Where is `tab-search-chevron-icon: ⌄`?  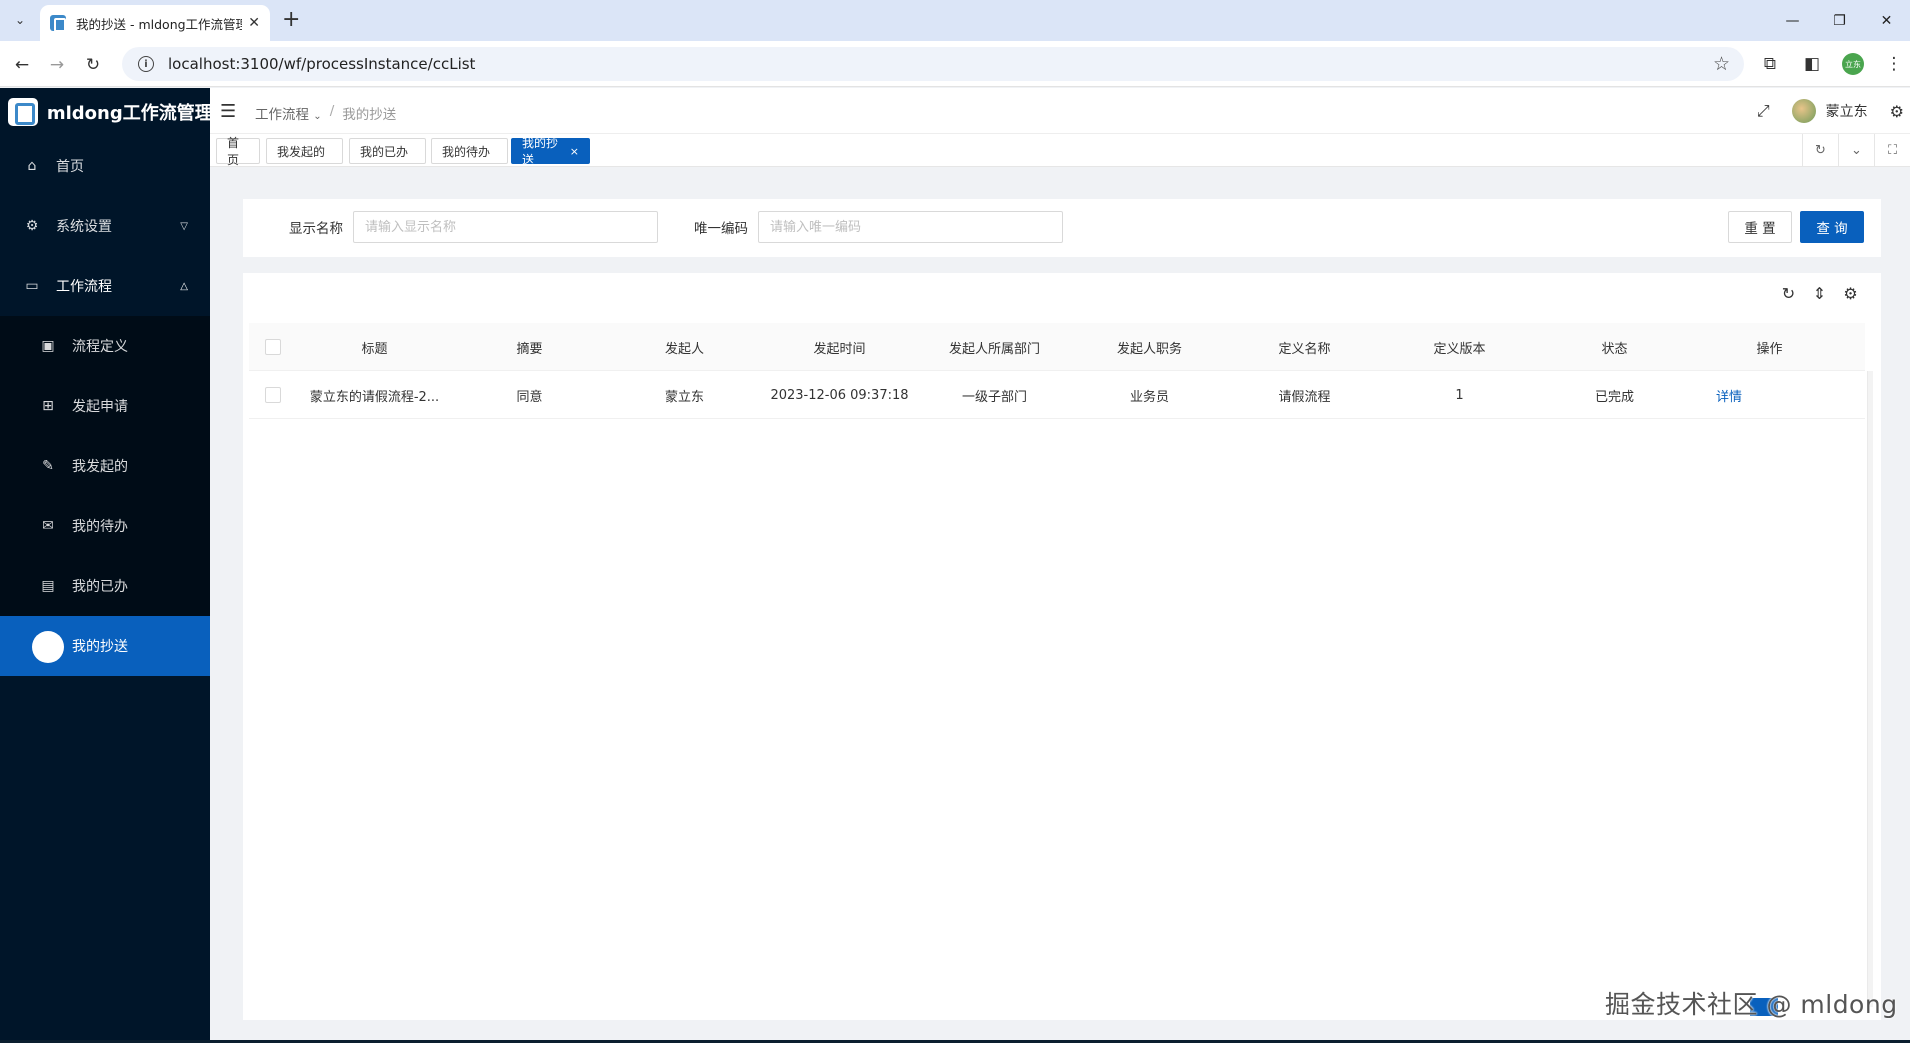
tab-search-chevron-icon: ⌄ is located at coordinates (20, 20).